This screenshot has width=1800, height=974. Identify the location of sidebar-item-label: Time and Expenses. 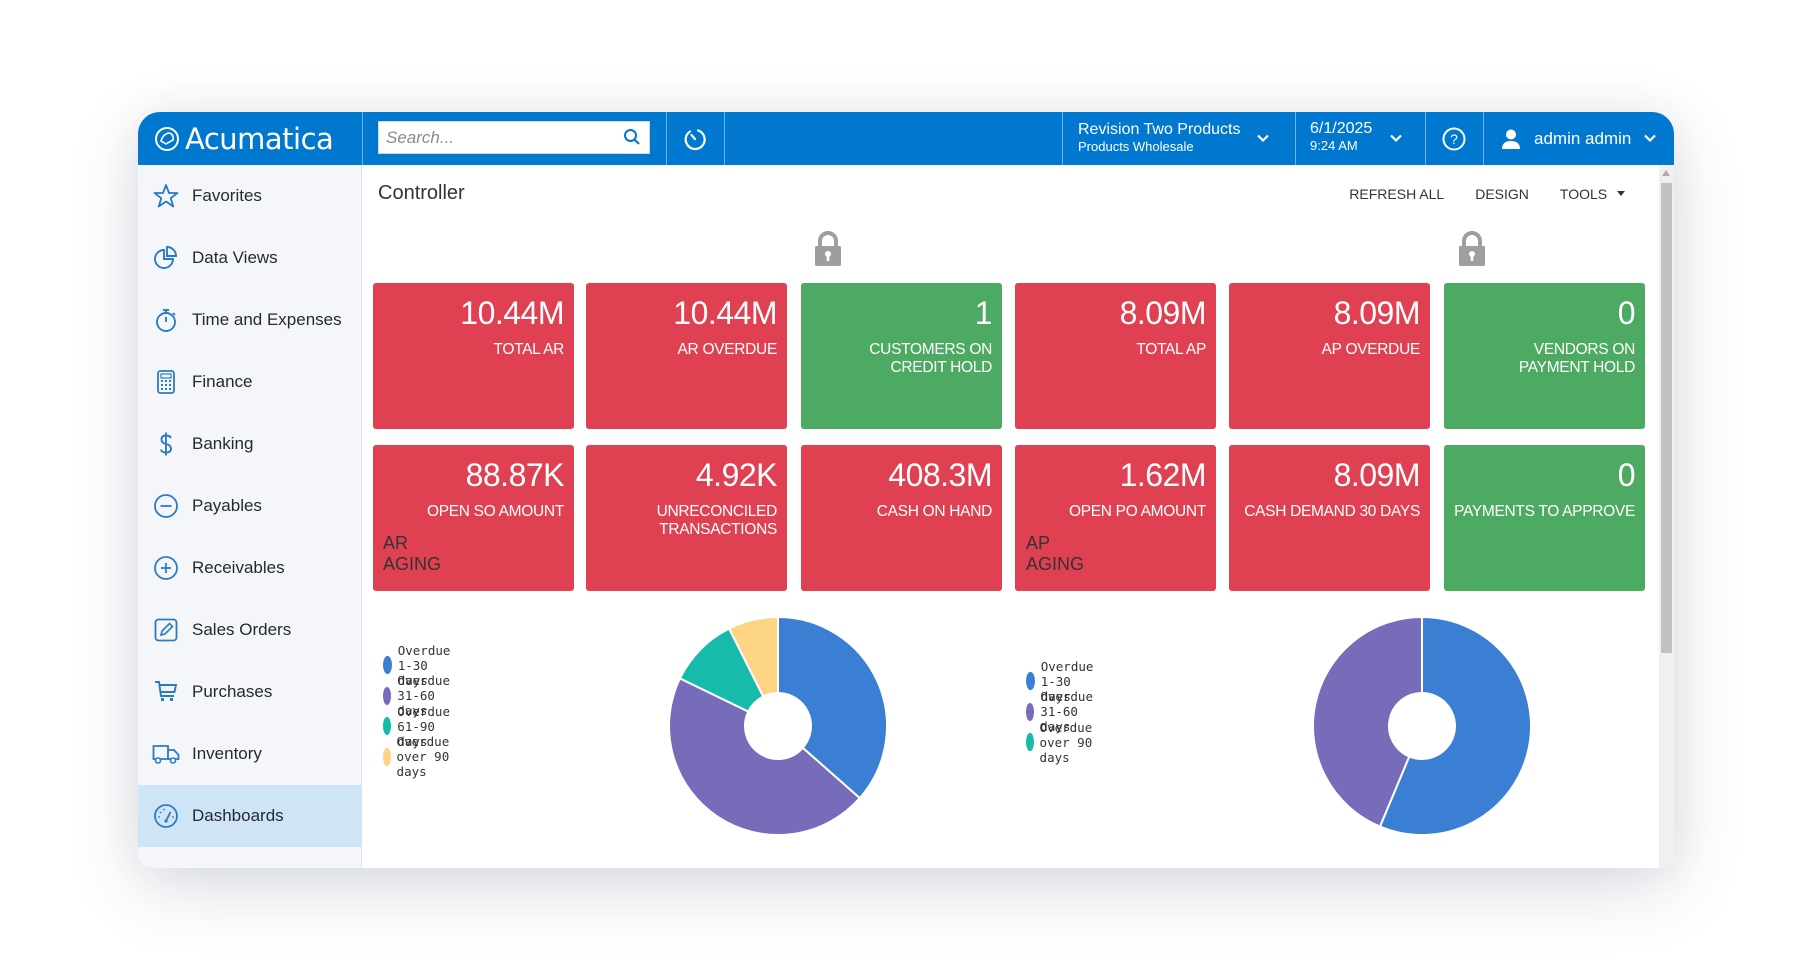
(267, 319).